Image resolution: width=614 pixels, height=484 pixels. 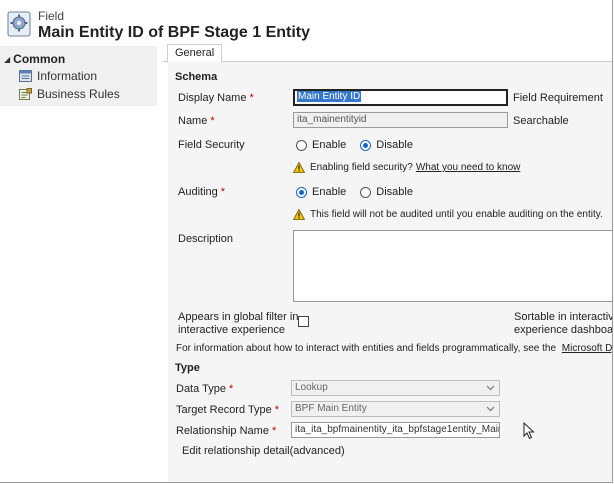 What do you see at coordinates (587, 348) in the screenshot?
I see `microsoft-dynamics-link: Microsoft Dynam` at bounding box center [587, 348].